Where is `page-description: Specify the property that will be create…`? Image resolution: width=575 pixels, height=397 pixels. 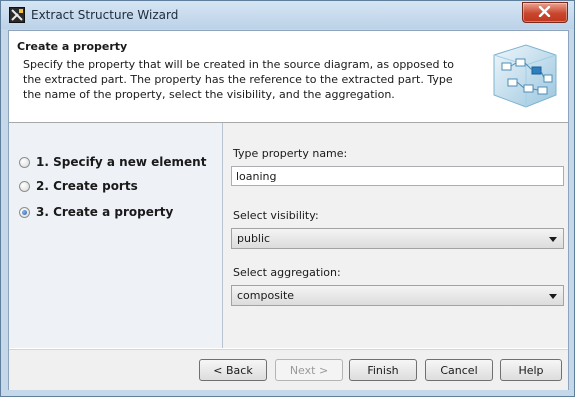
page-description: Specify the property that will be create… is located at coordinates (239, 79).